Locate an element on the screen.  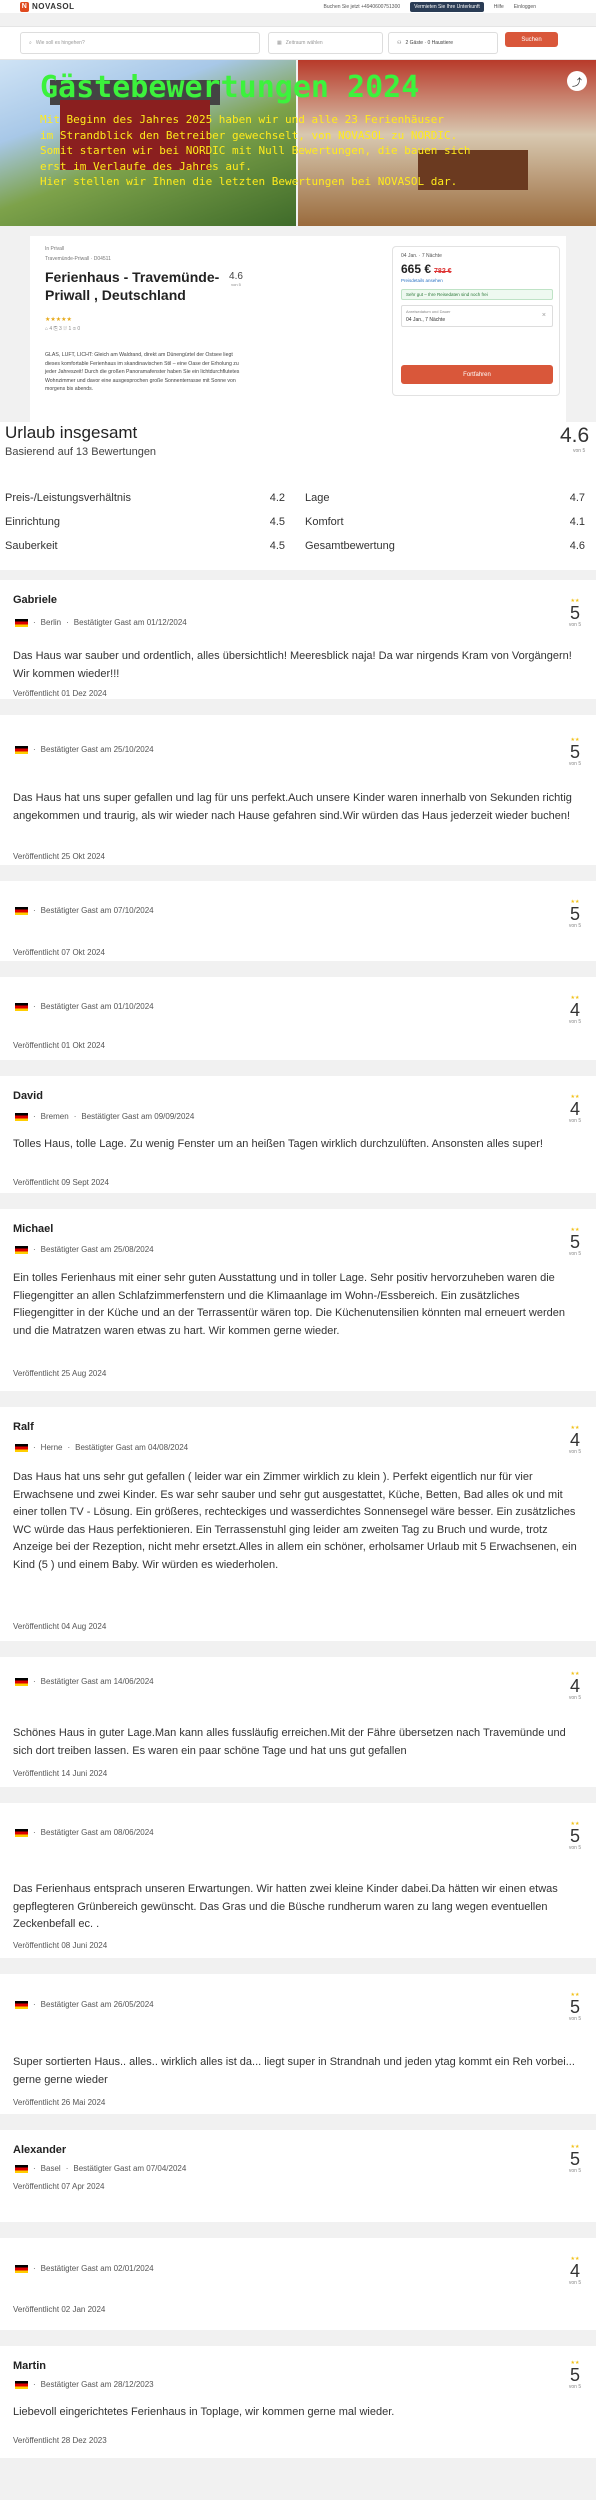
summary-score-scale: von 5 is located at coordinates (579, 451).